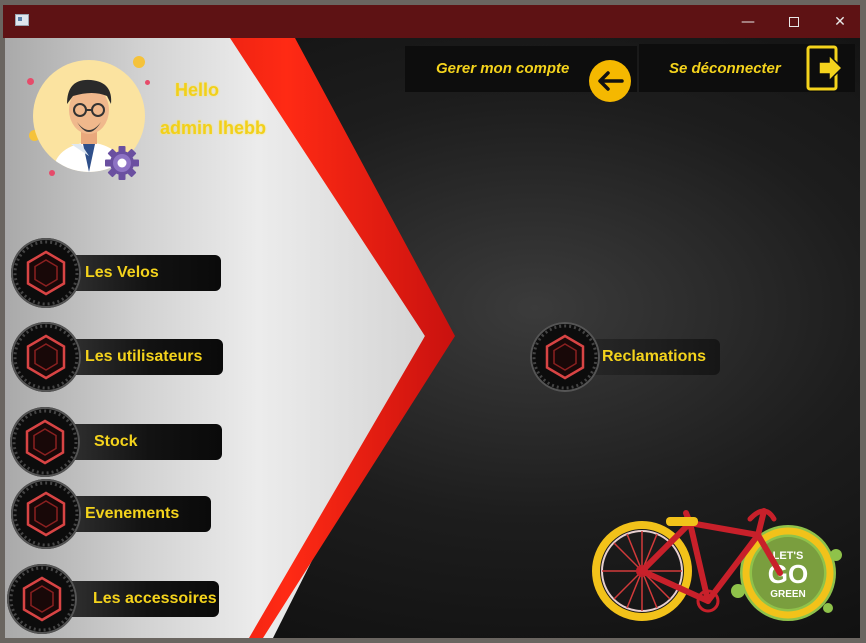 This screenshot has width=866, height=643. Describe the element at coordinates (122, 163) in the screenshot. I see `gear-icon` at that location.